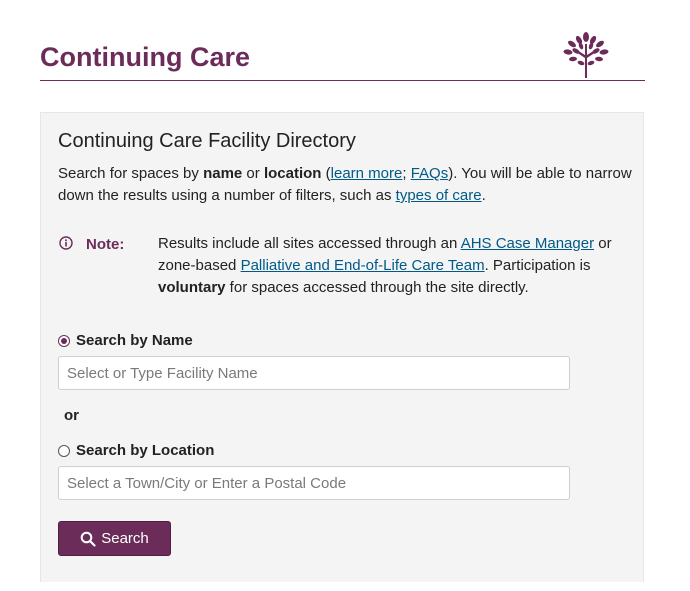 The height and width of the screenshot is (591, 690). I want to click on info-circle-icon, so click(66, 243).